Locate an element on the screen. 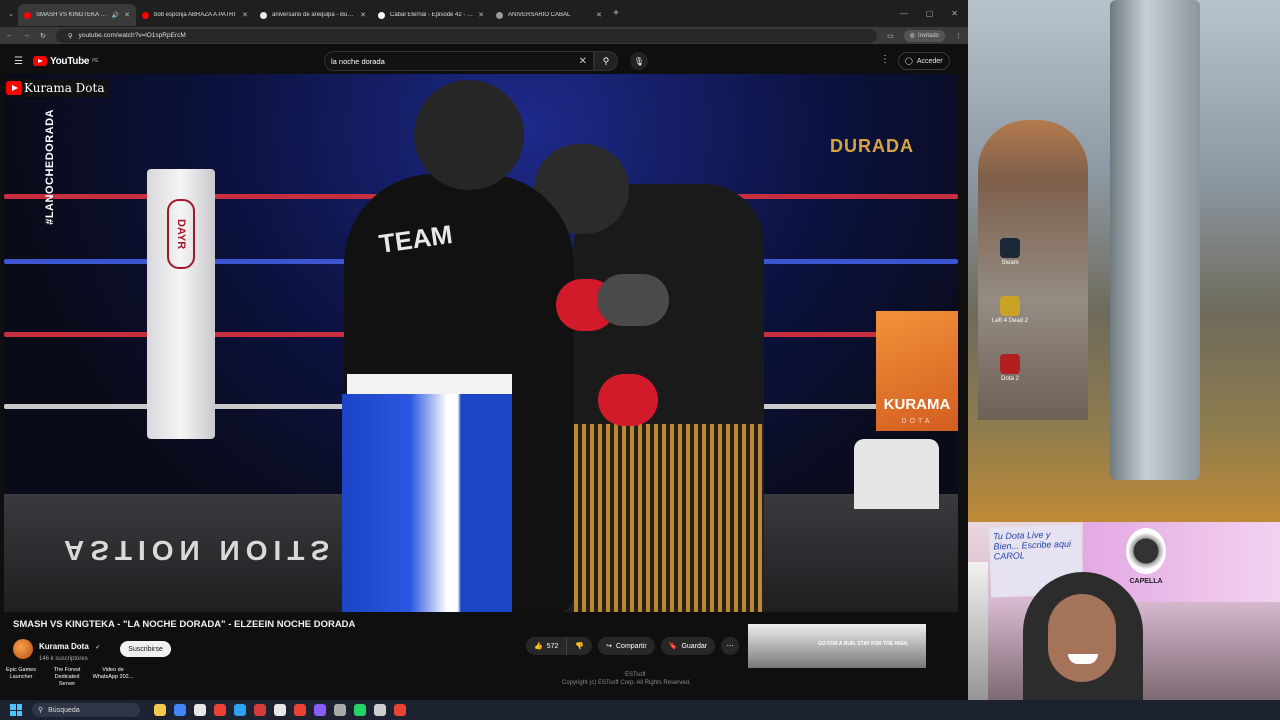 This screenshot has width=1280, height=720. desktop-icon-epic-games: Epic Games Launcher is located at coordinates (21, 677).